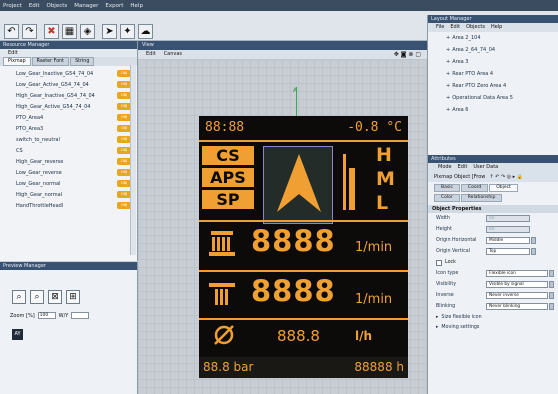  I want to click on menu-project: Project, so click(12, 6).